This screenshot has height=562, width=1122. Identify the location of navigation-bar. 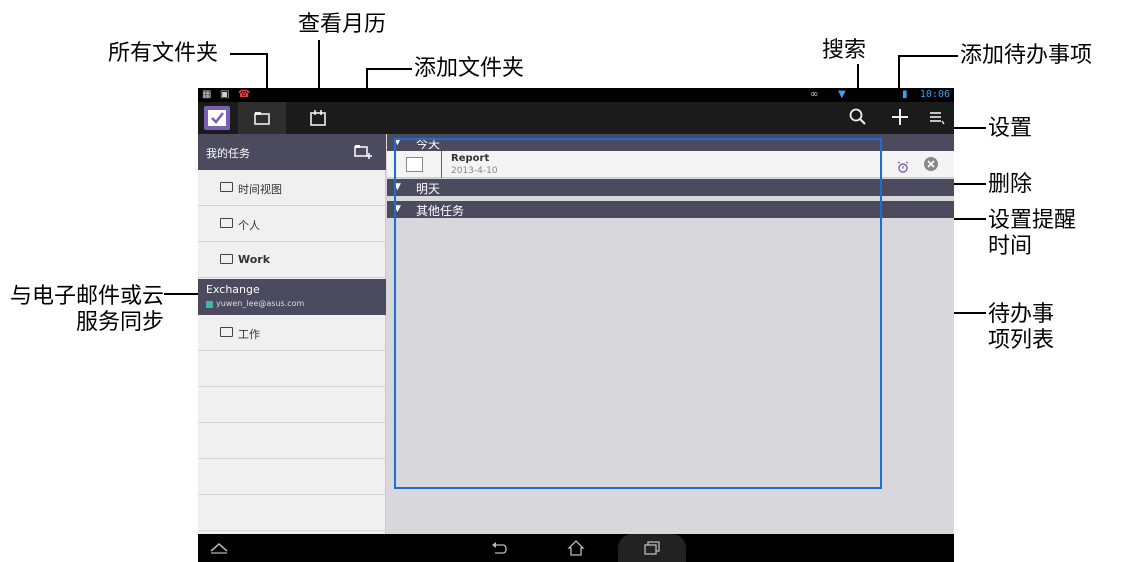
(576, 548).